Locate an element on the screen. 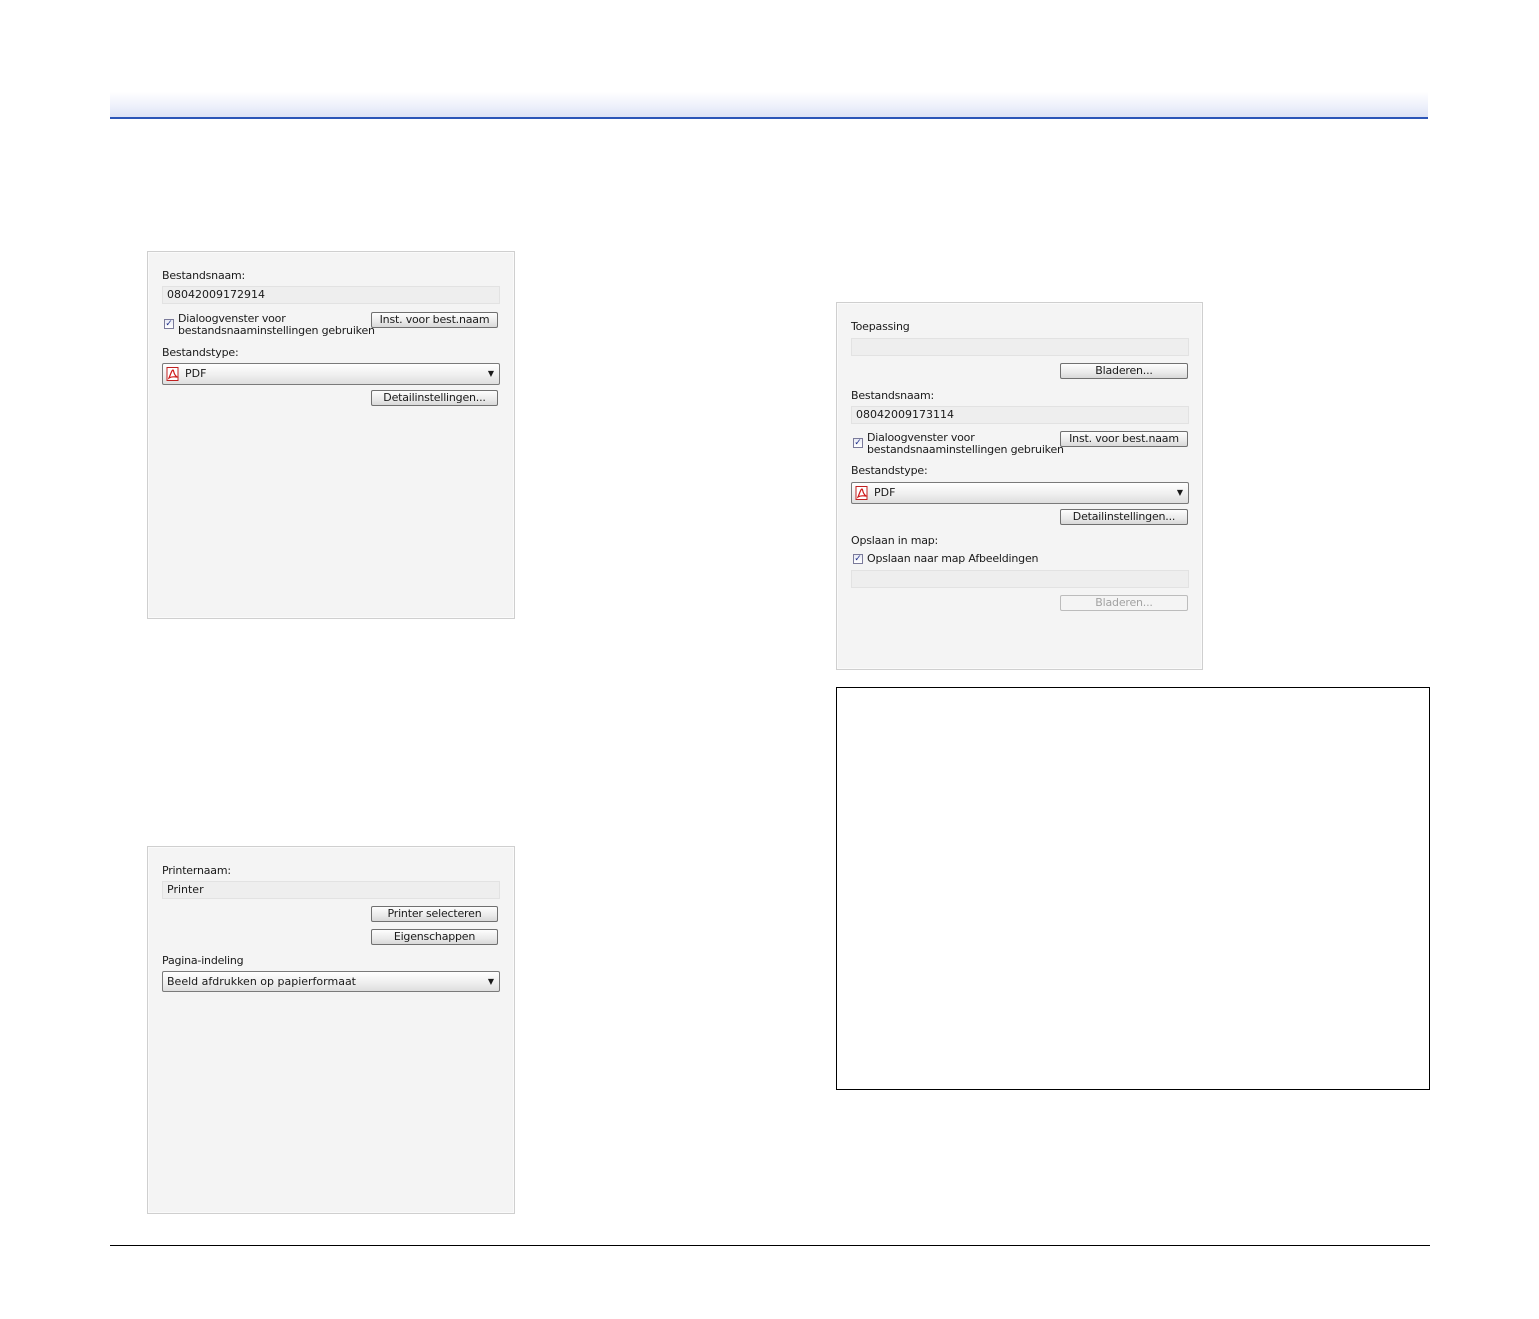 The width and height of the screenshot is (1539, 1319). save-pictures-checkbox: ✓ is located at coordinates (858, 559).